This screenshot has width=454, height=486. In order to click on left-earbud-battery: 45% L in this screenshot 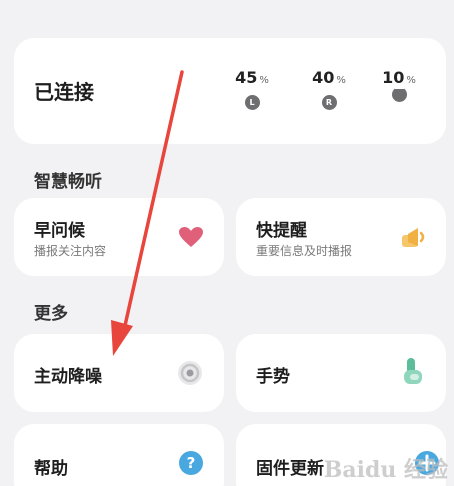, I will do `click(252, 89)`.